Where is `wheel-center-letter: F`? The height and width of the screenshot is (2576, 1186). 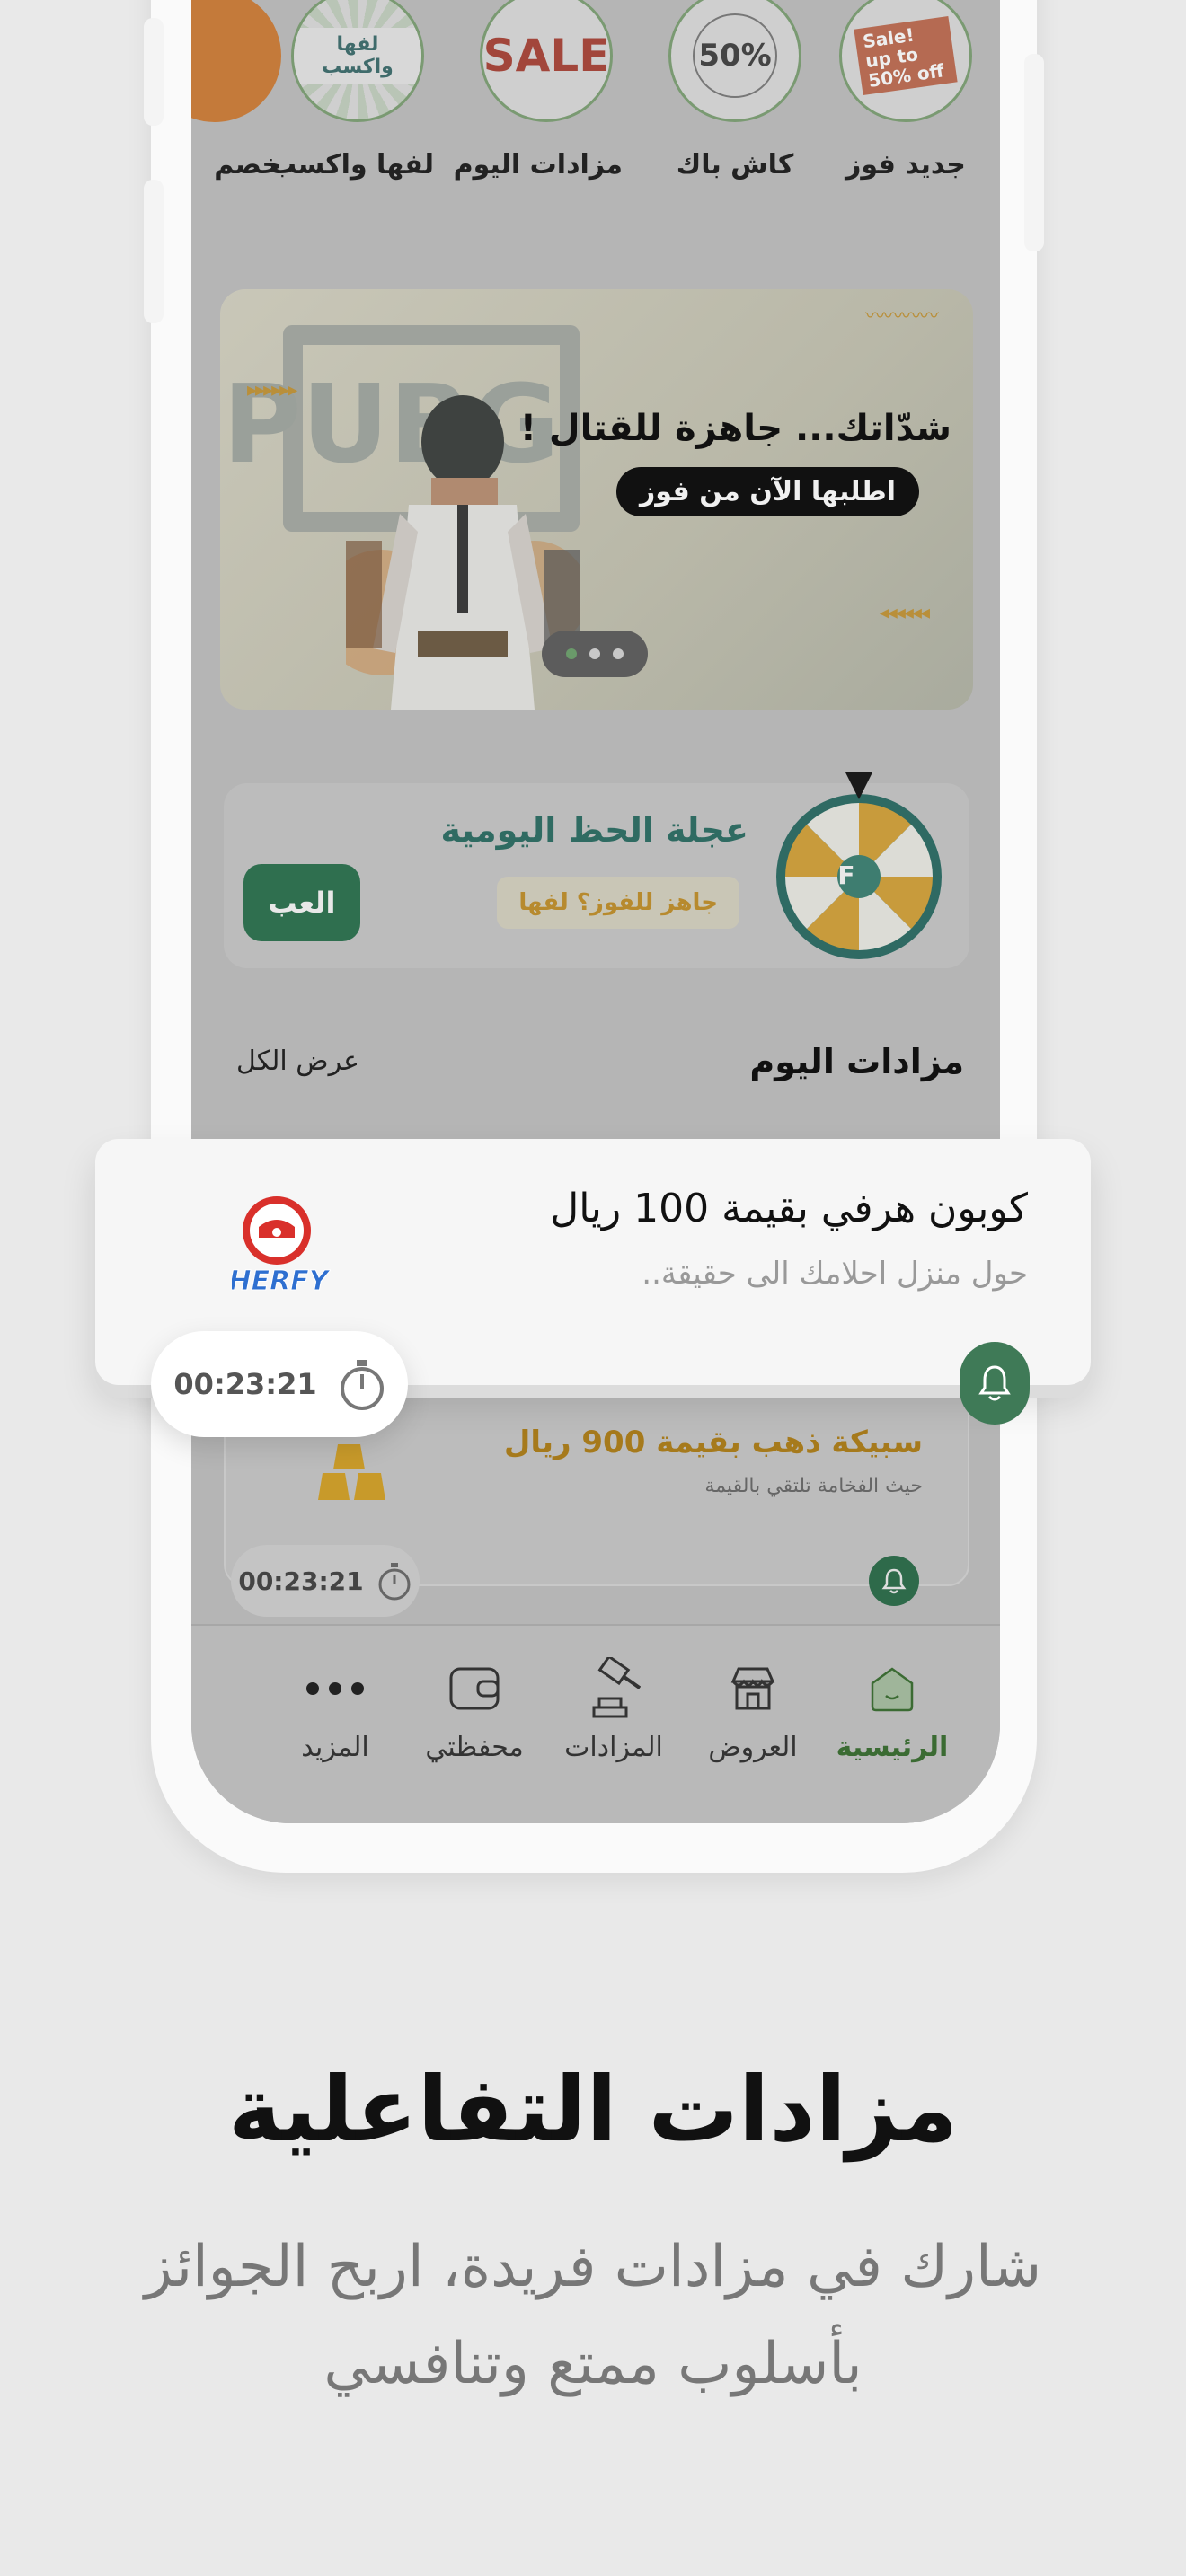
wheel-center-letter: F is located at coordinates (846, 875).